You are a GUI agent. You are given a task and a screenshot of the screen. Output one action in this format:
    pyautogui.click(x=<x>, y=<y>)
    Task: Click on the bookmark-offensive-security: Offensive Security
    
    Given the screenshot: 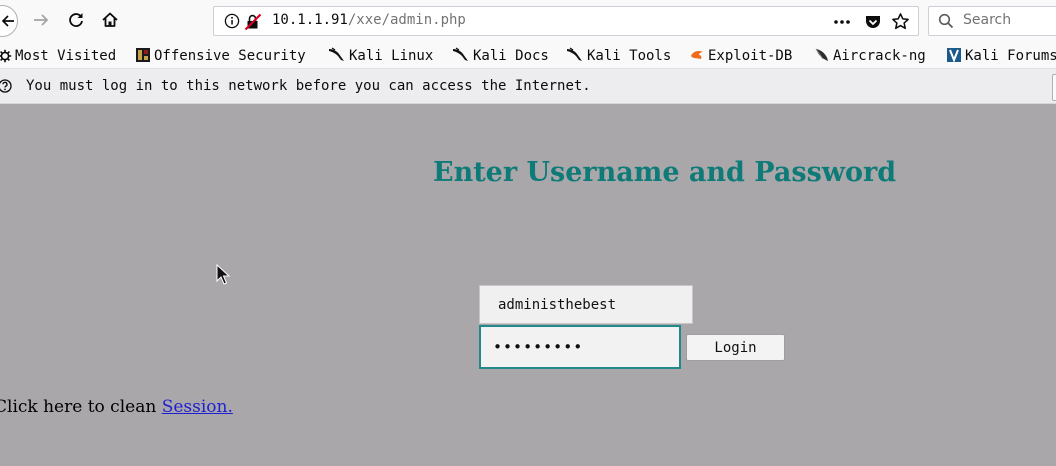 What is the action you would take?
    pyautogui.click(x=220, y=56)
    